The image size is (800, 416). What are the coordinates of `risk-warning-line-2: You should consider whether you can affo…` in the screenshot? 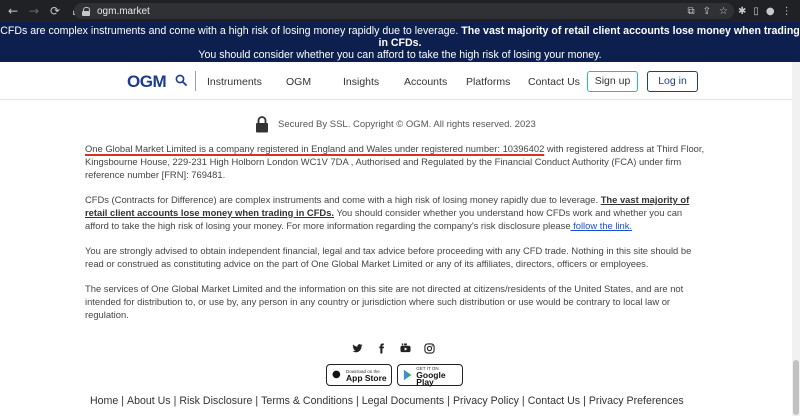 It's located at (400, 55).